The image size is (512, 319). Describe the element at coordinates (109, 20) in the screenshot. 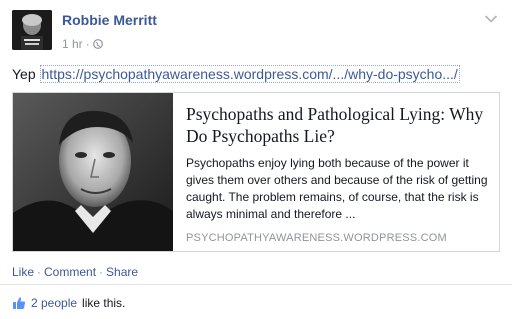

I see `author-name: Robbie Merritt` at that location.